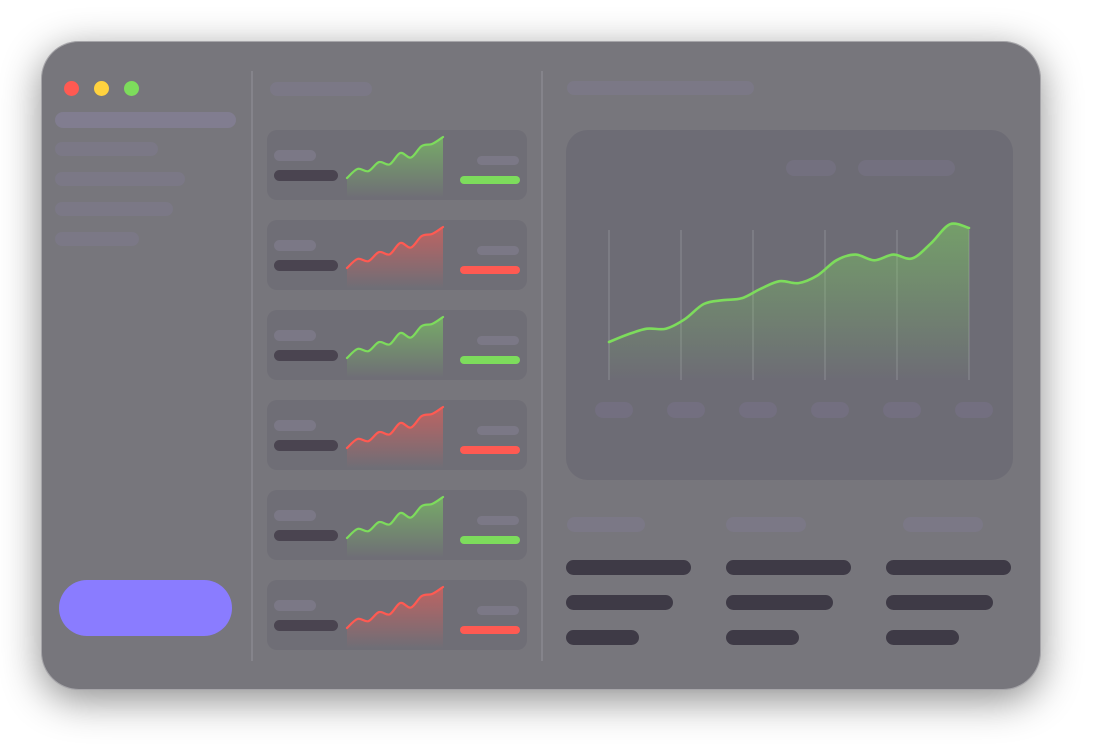 The width and height of the screenshot is (1102, 751). What do you see at coordinates (145, 608) in the screenshot?
I see `primary-action-button` at bounding box center [145, 608].